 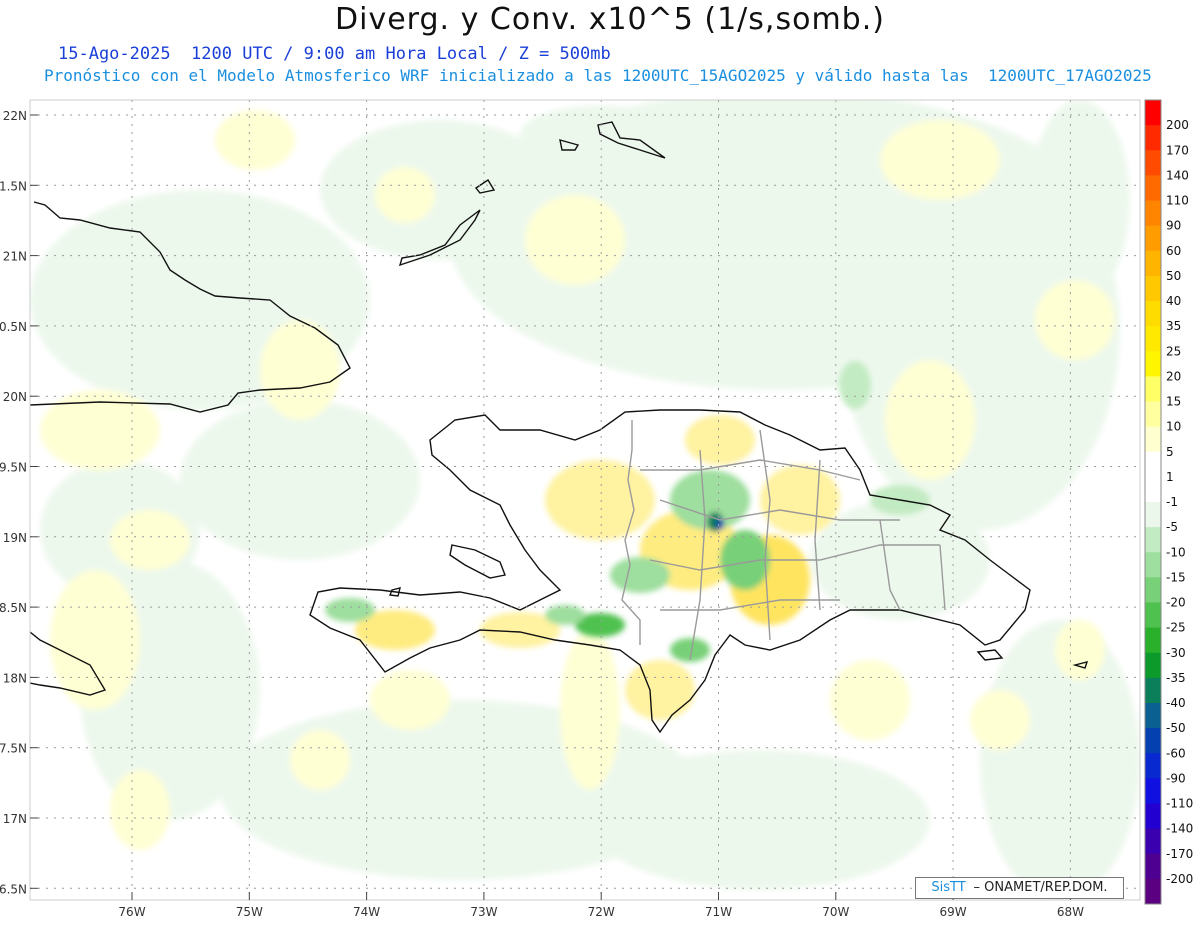 I want to click on legend-label: -200, so click(x=1179, y=879).